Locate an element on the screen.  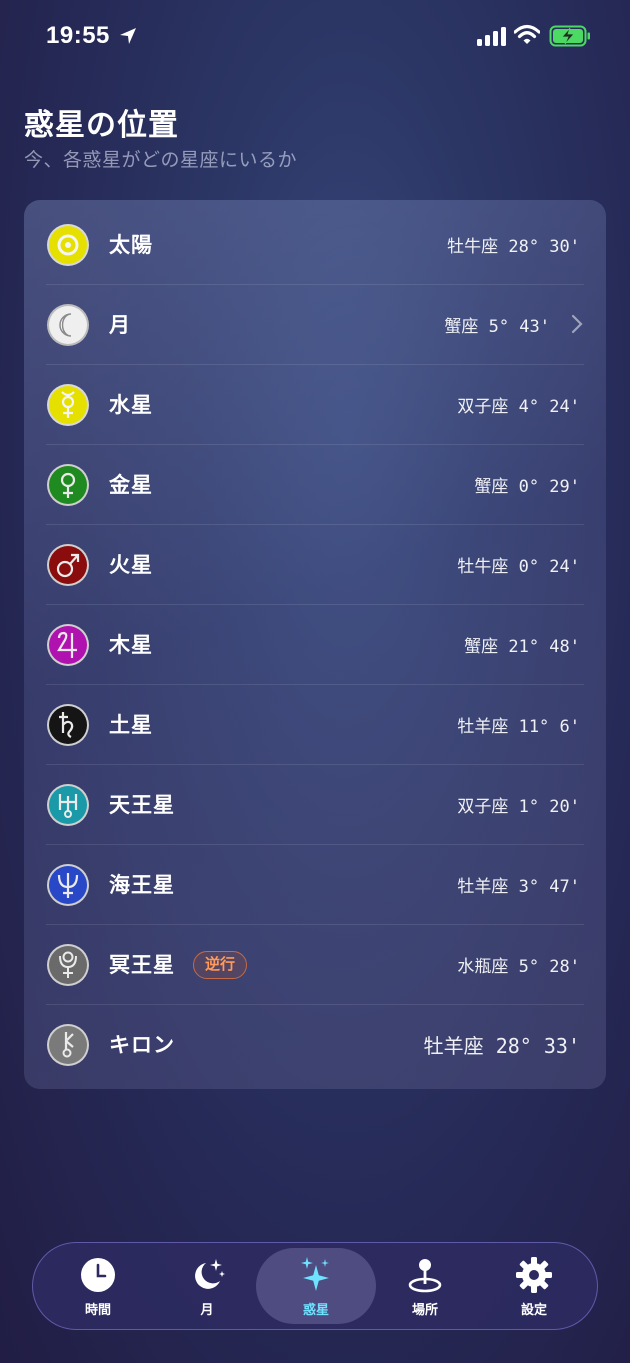
planet-position: 牡羊座 3° 47' is located at coordinates (518, 887).